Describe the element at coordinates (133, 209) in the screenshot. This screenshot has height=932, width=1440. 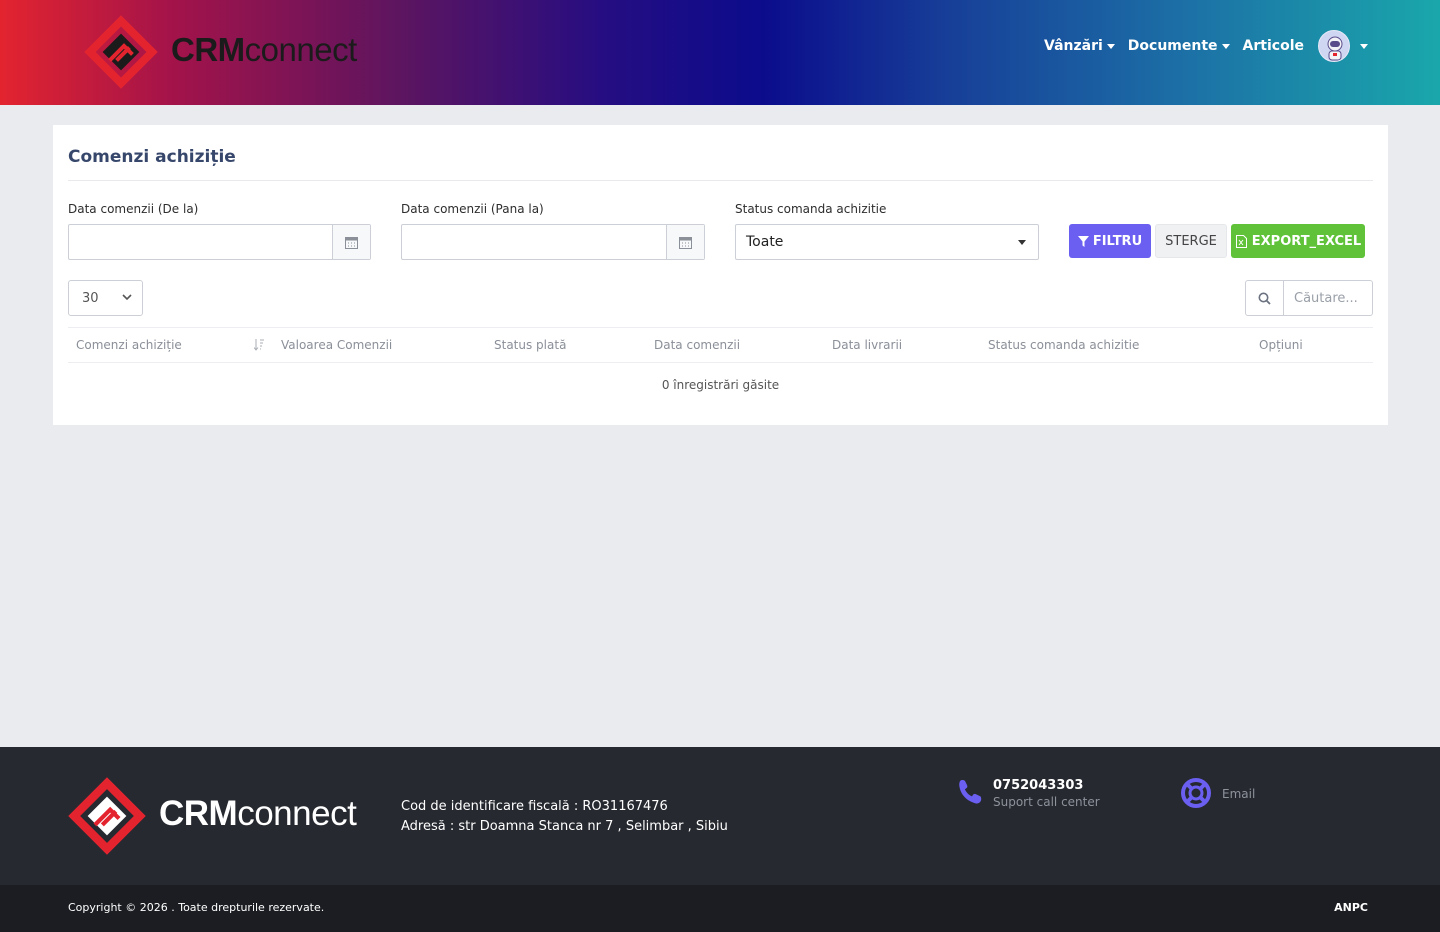
I see `date-from-label: Data comenzii (De la)` at that location.